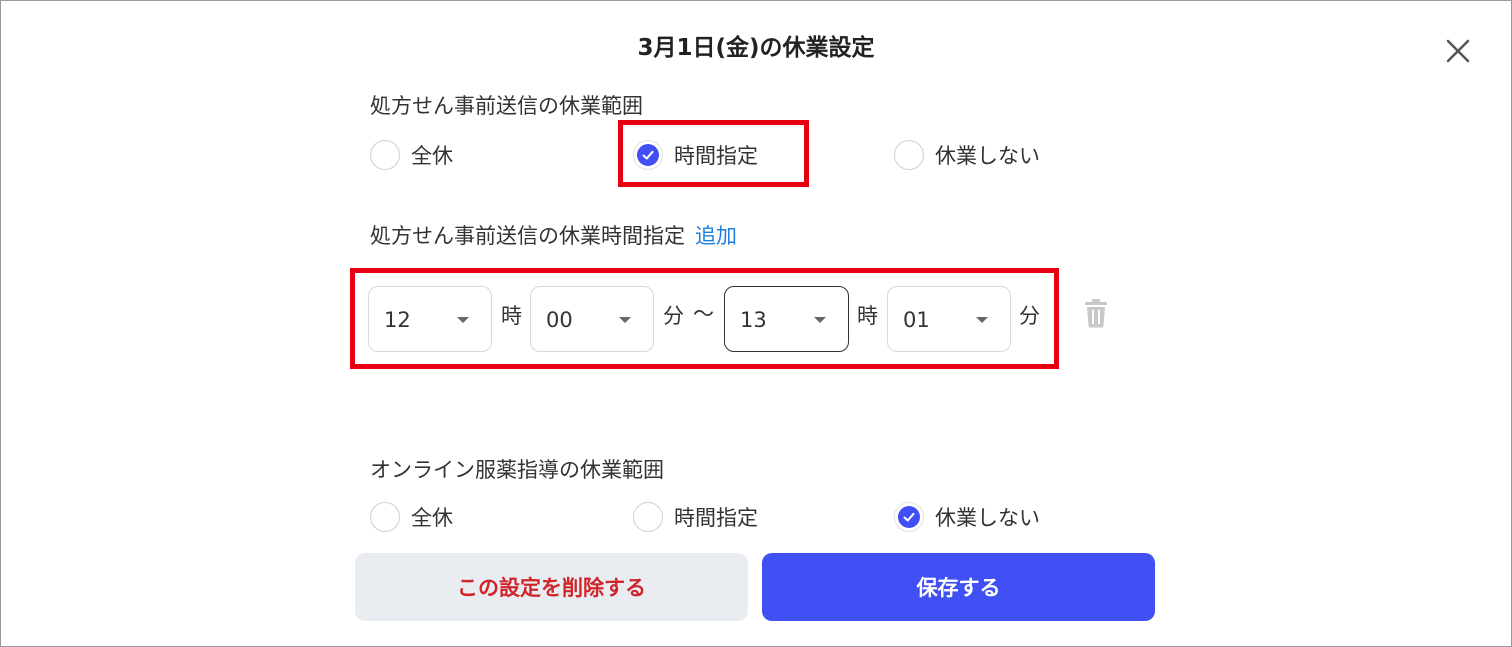 The height and width of the screenshot is (647, 1512). Describe the element at coordinates (517, 470) in the screenshot. I see `online-range-label: オンライン服薬指導の休業範囲` at that location.